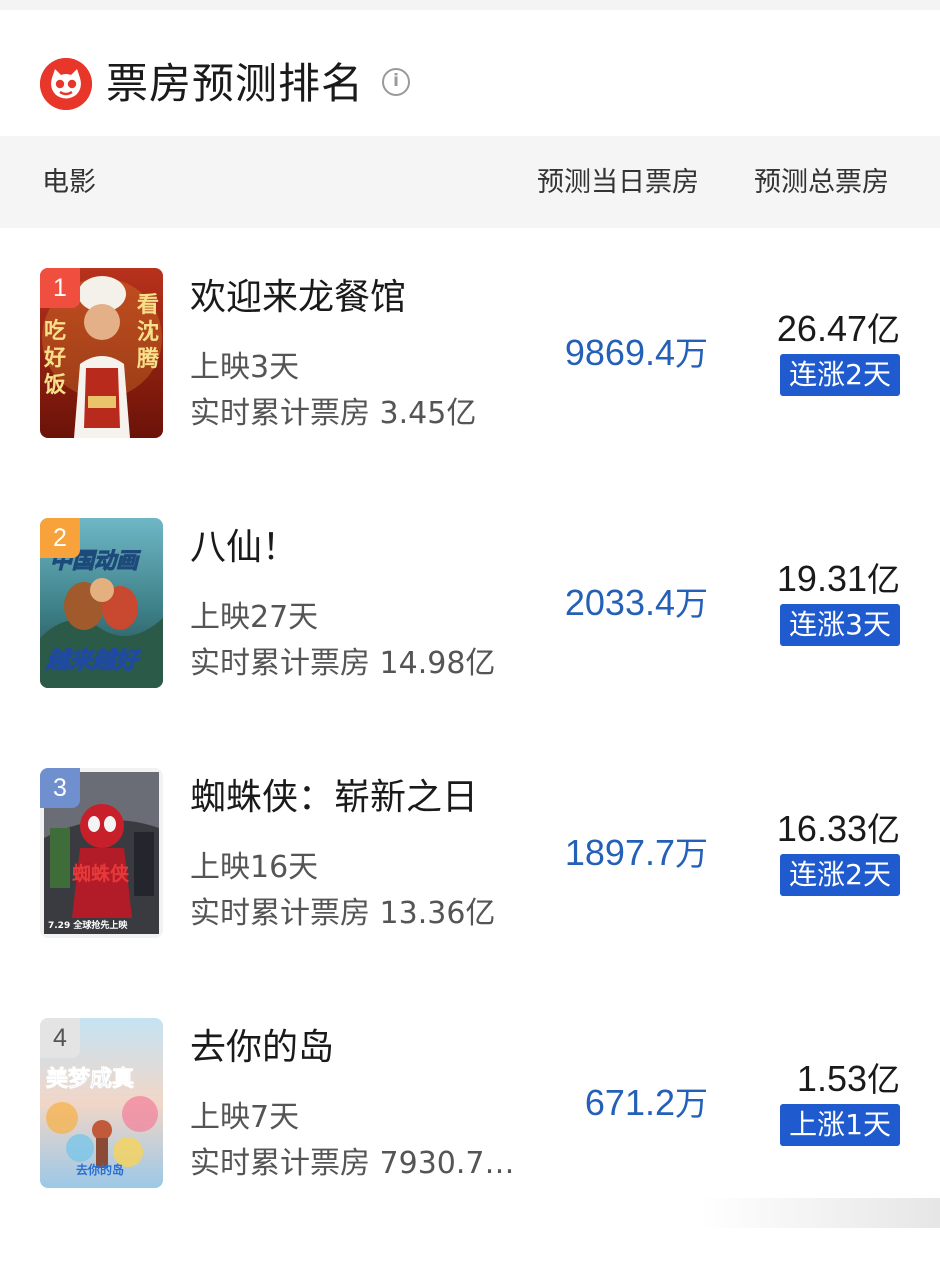 This screenshot has width=940, height=1268. What do you see at coordinates (244, 548) in the screenshot?
I see `movie-title: 八仙！` at bounding box center [244, 548].